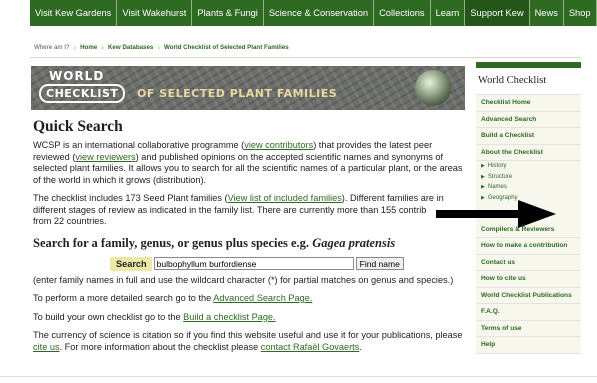 This screenshot has height=383, width=597. Describe the element at coordinates (82, 93) in the screenshot. I see `banner-line-2: CHECKLIST` at that location.